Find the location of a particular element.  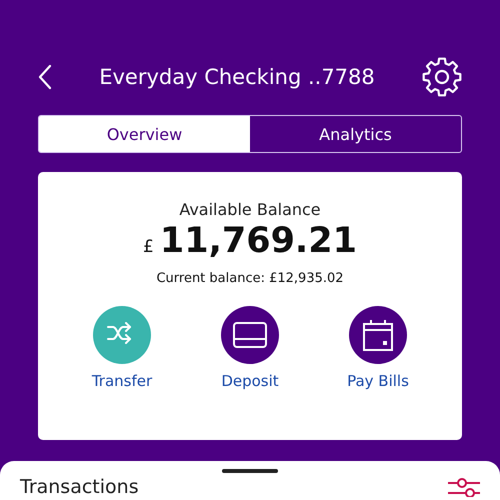

back-icon is located at coordinates (45, 77).